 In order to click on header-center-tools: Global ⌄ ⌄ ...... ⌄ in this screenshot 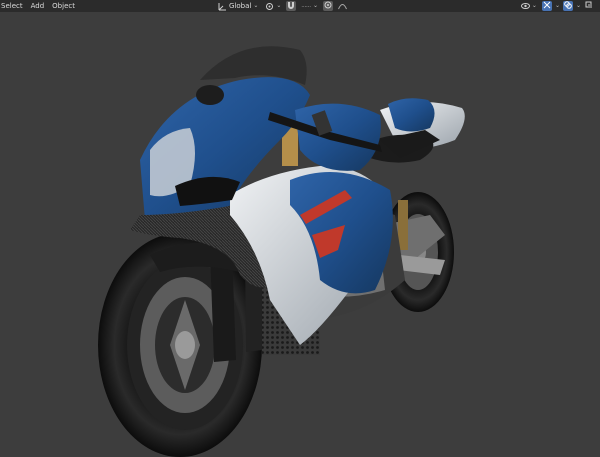, I will do `click(282, 6)`.